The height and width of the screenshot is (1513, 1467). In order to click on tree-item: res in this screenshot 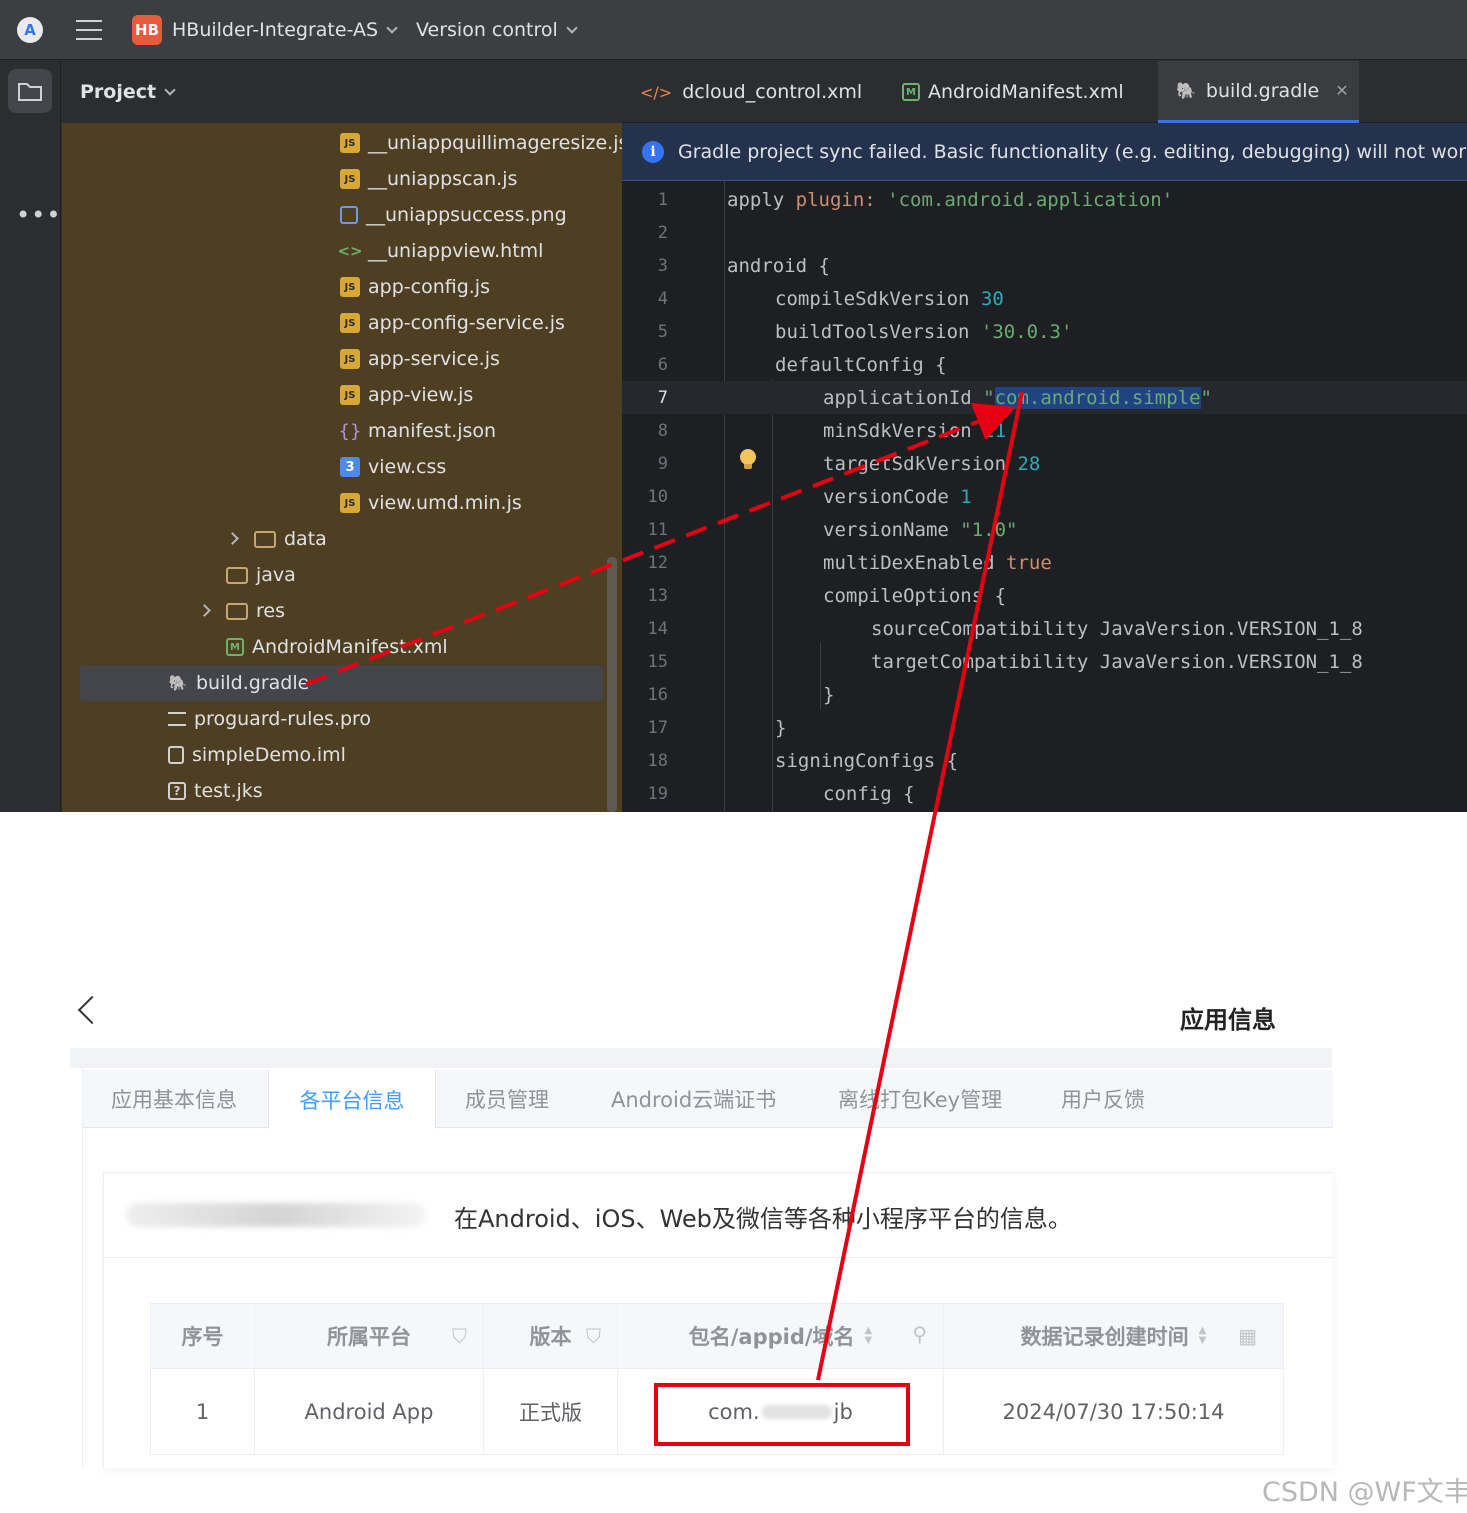, I will do `click(255, 611)`.